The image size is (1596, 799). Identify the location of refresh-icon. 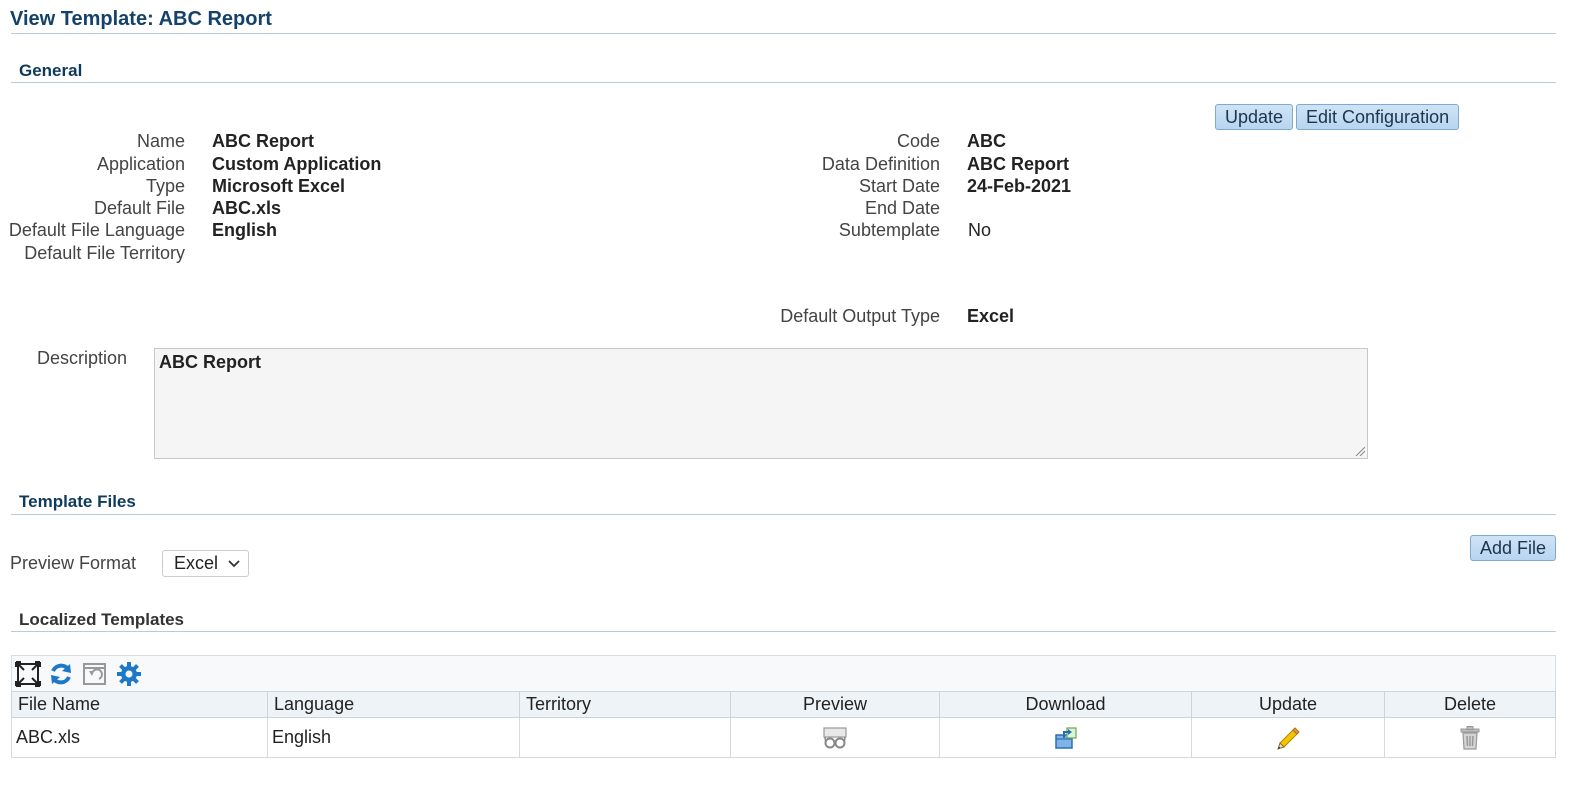
(61, 674).